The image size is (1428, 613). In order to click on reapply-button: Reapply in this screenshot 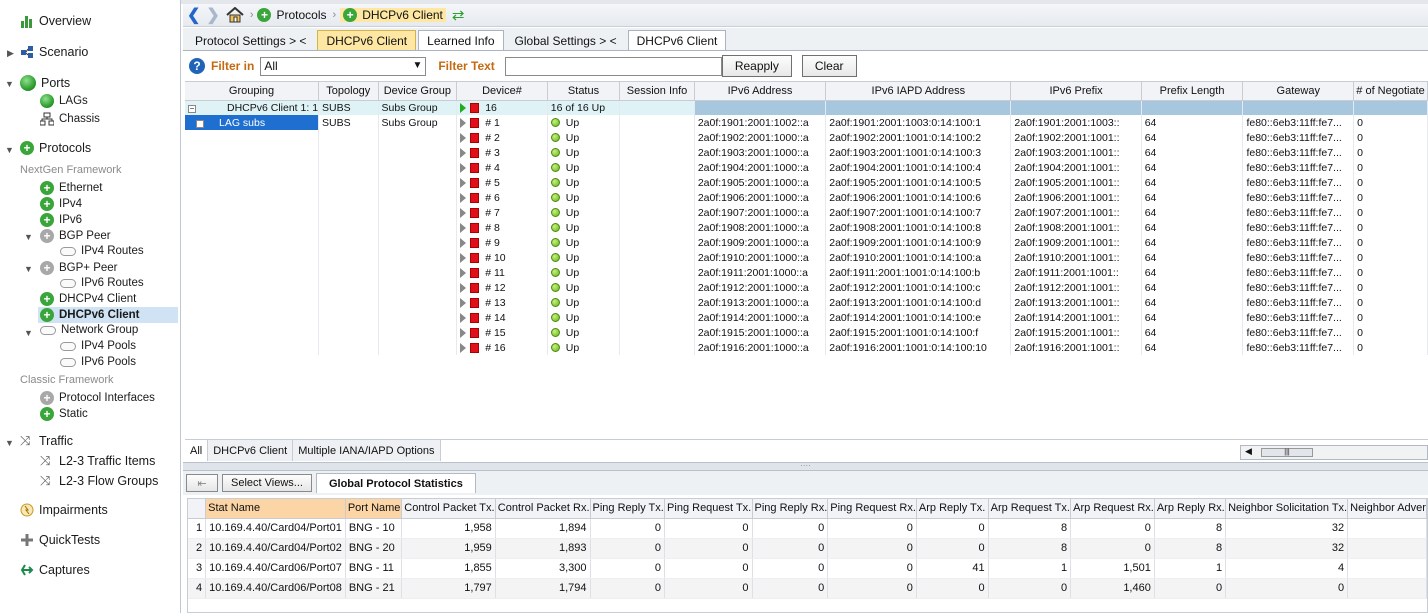, I will do `click(756, 66)`.